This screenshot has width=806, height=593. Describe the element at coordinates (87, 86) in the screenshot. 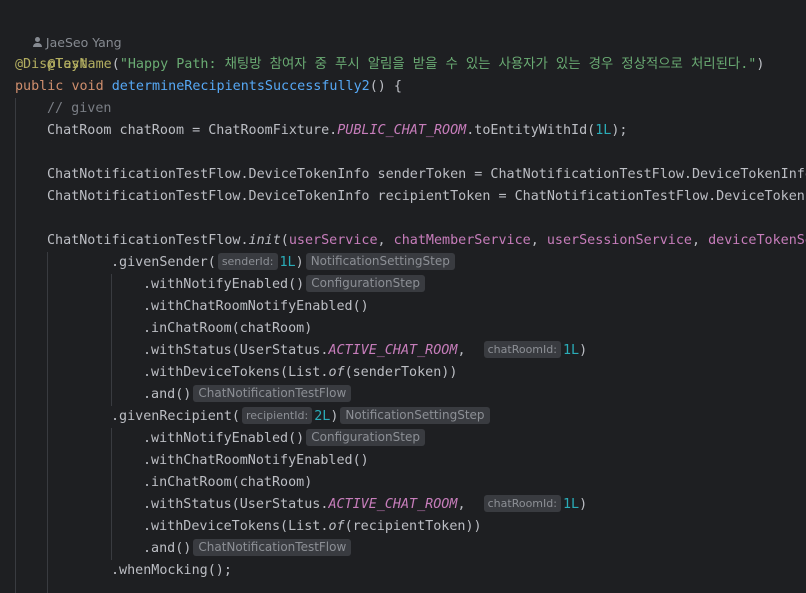

I see `keyword-void: void` at that location.